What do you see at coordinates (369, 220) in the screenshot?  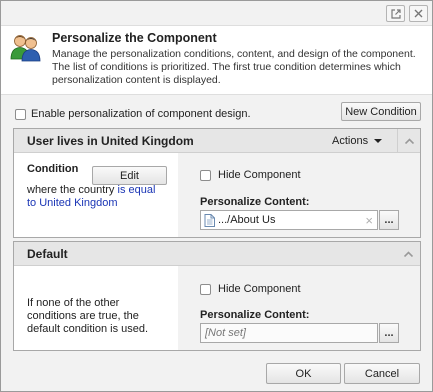 I see `clear-icon: ×` at bounding box center [369, 220].